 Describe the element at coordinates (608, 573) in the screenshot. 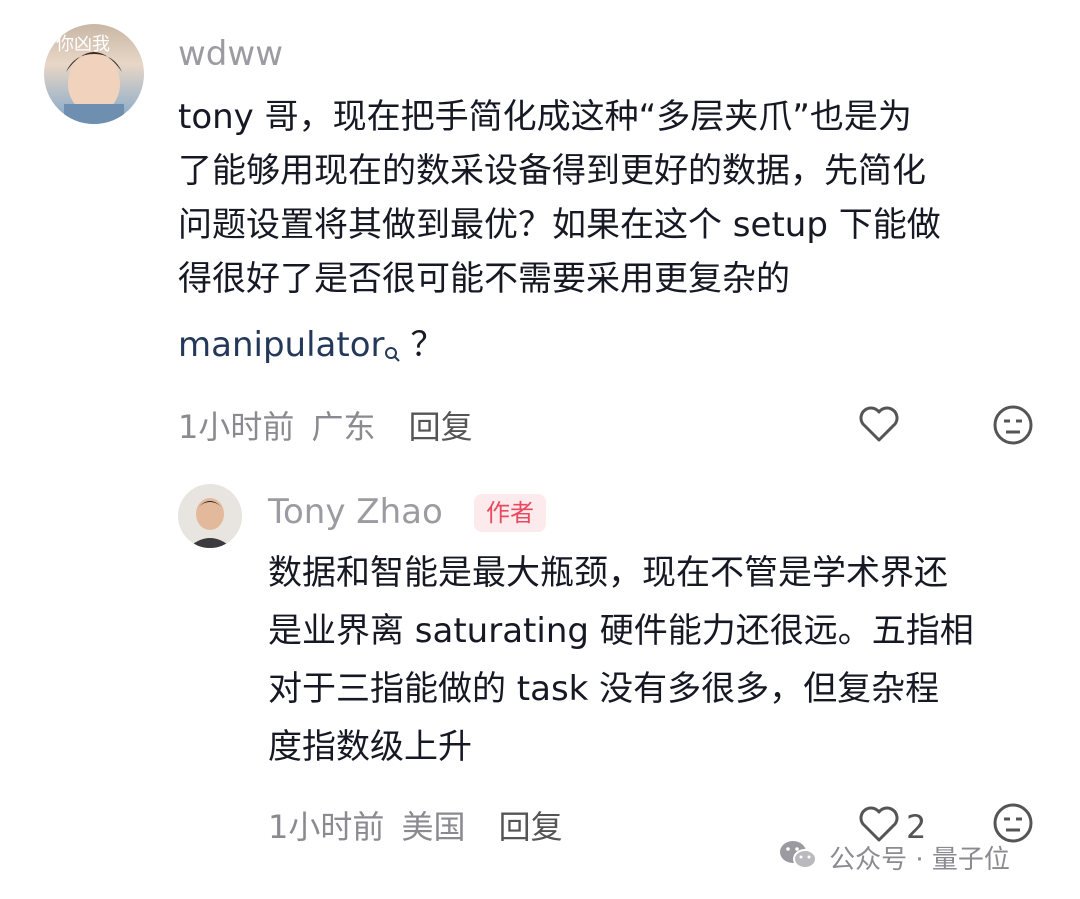

I see `reply-line: 数据和智能是最大瓶颈，现在不管是学术界还` at that location.